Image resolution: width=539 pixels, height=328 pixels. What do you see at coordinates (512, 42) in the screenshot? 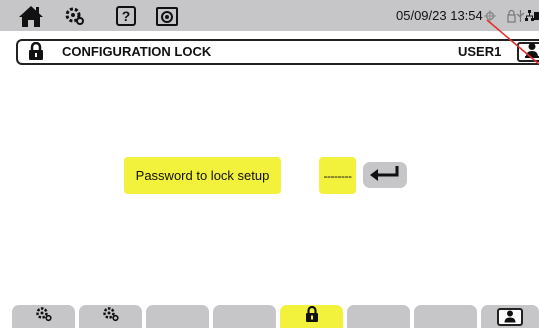
I see `annotation-line` at bounding box center [512, 42].